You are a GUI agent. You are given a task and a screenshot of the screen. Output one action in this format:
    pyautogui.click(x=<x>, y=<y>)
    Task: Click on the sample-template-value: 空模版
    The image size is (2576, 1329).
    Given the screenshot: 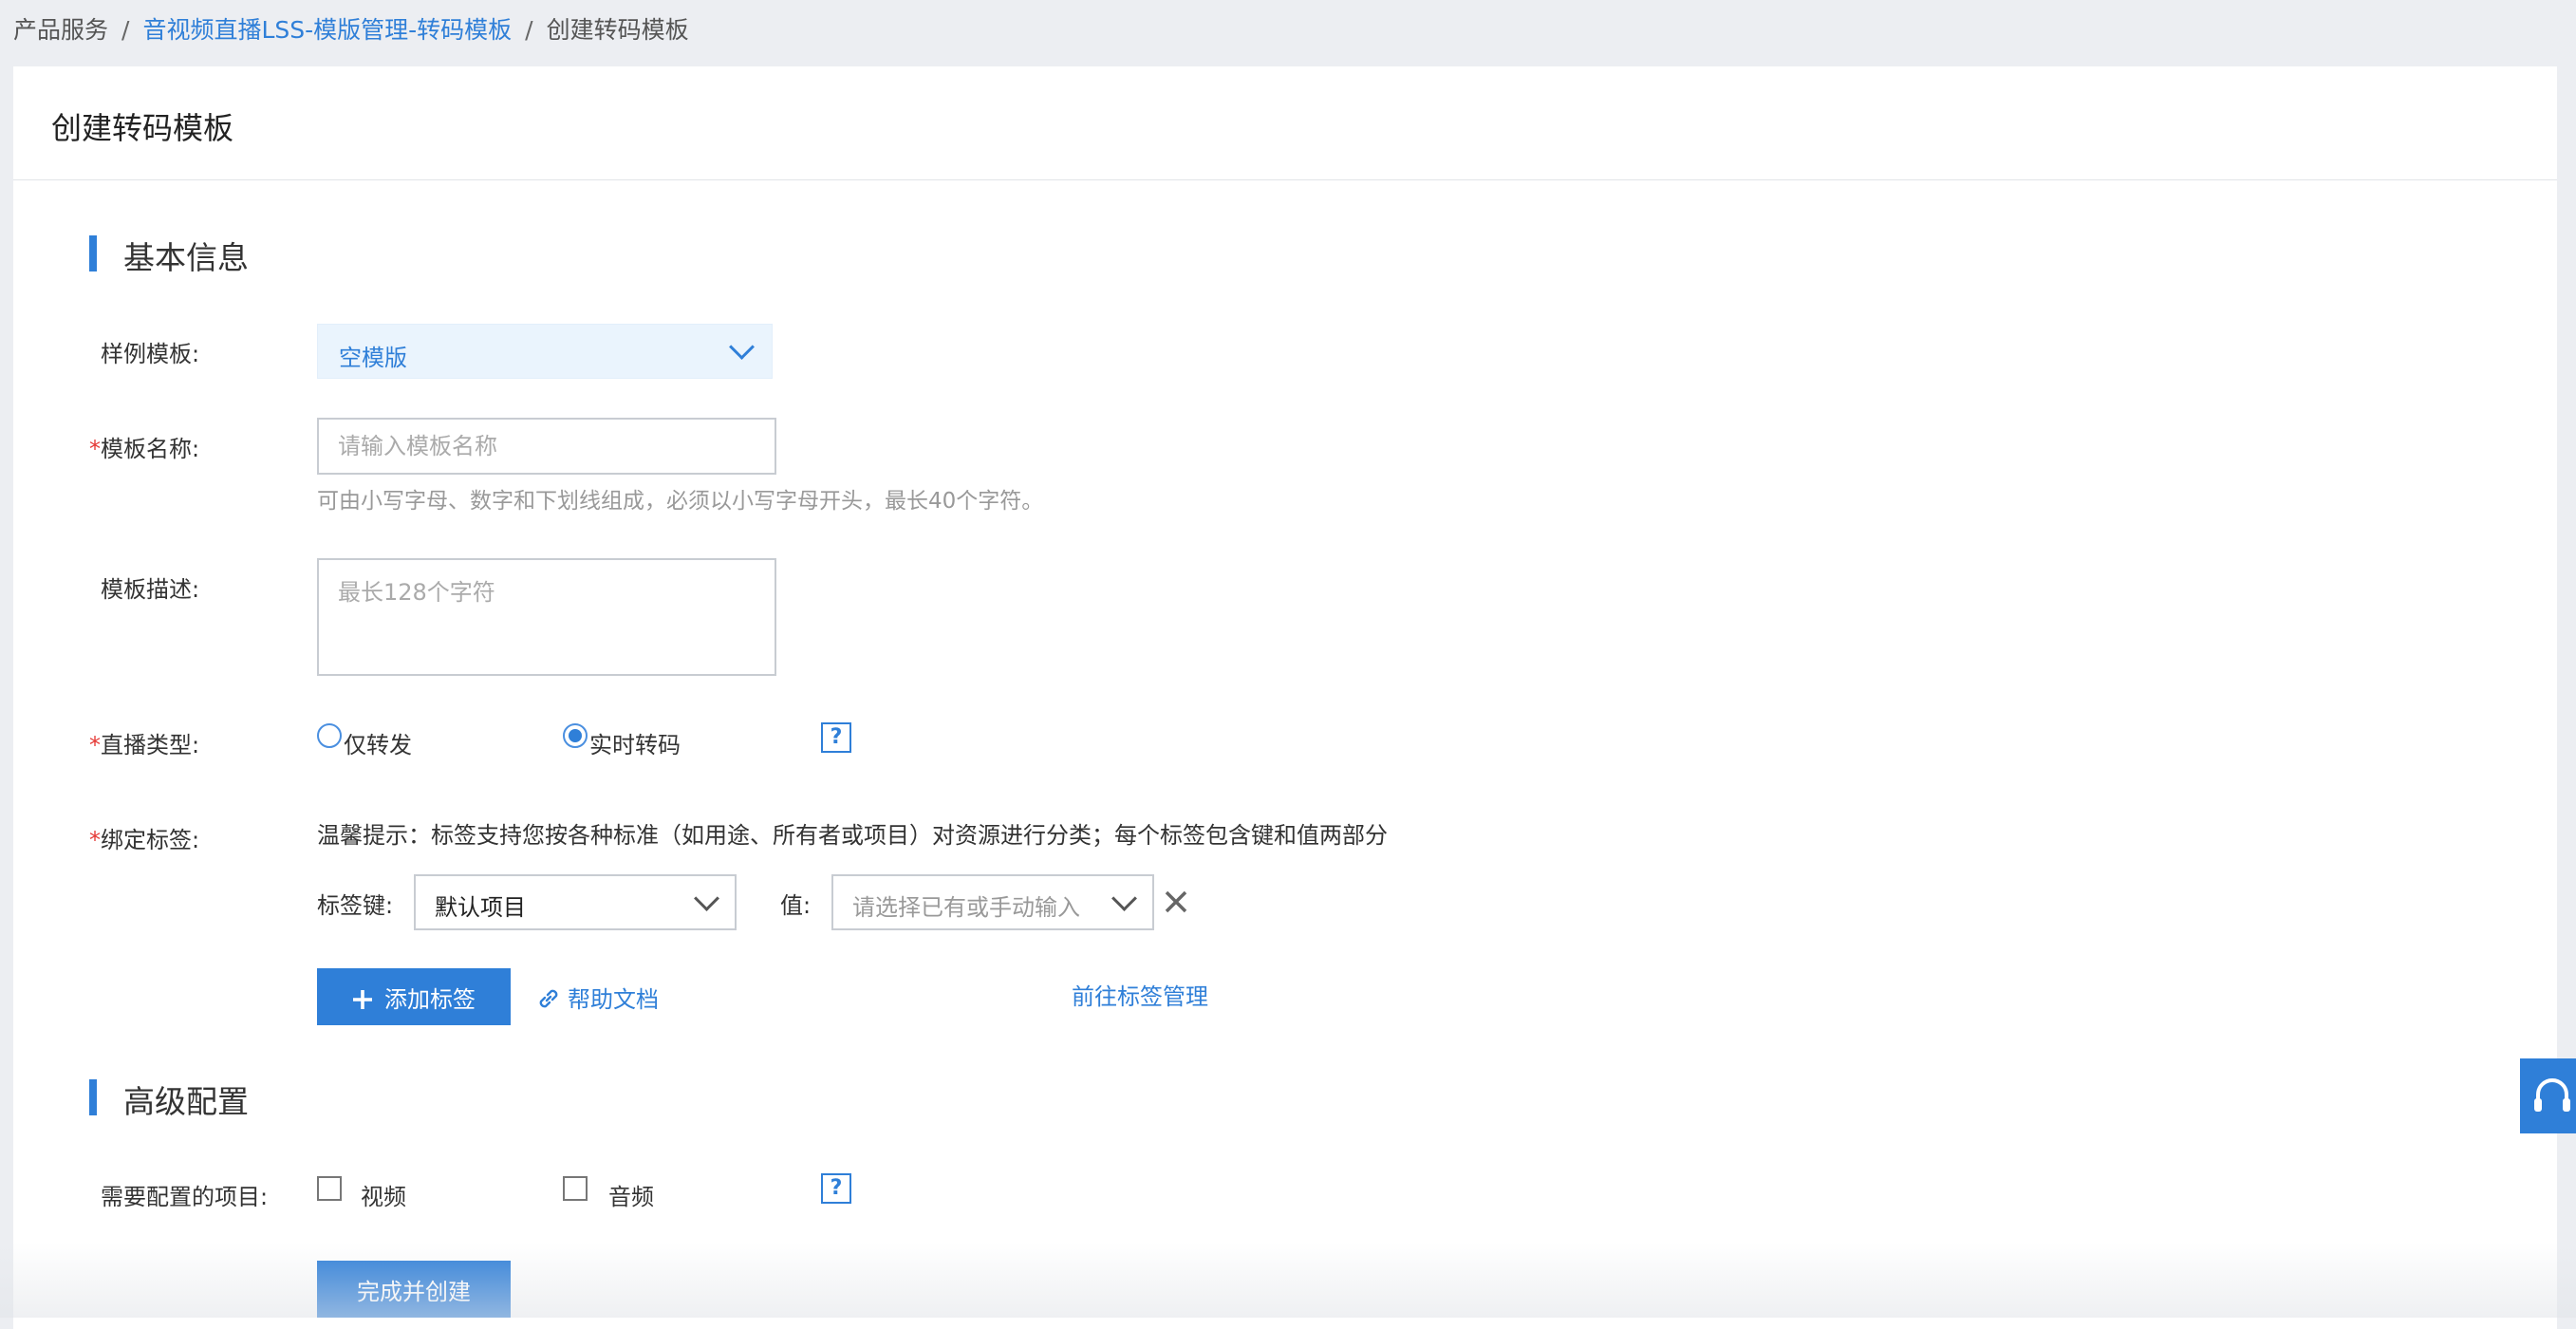 What is the action you would take?
    pyautogui.click(x=373, y=358)
    